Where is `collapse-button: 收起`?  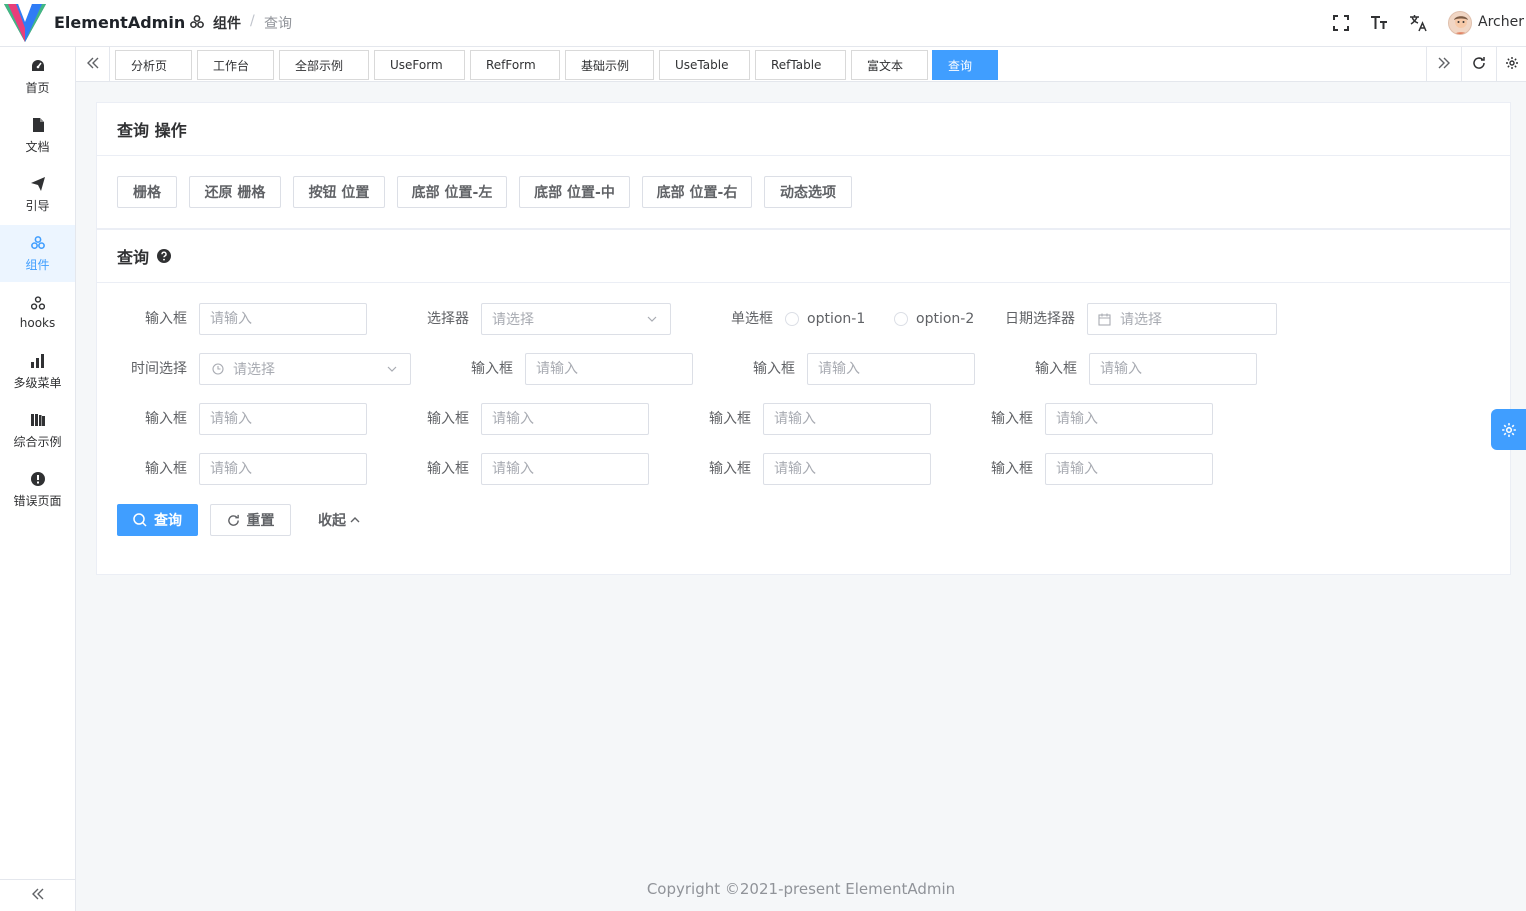
collapse-button: 收起 is located at coordinates (339, 520).